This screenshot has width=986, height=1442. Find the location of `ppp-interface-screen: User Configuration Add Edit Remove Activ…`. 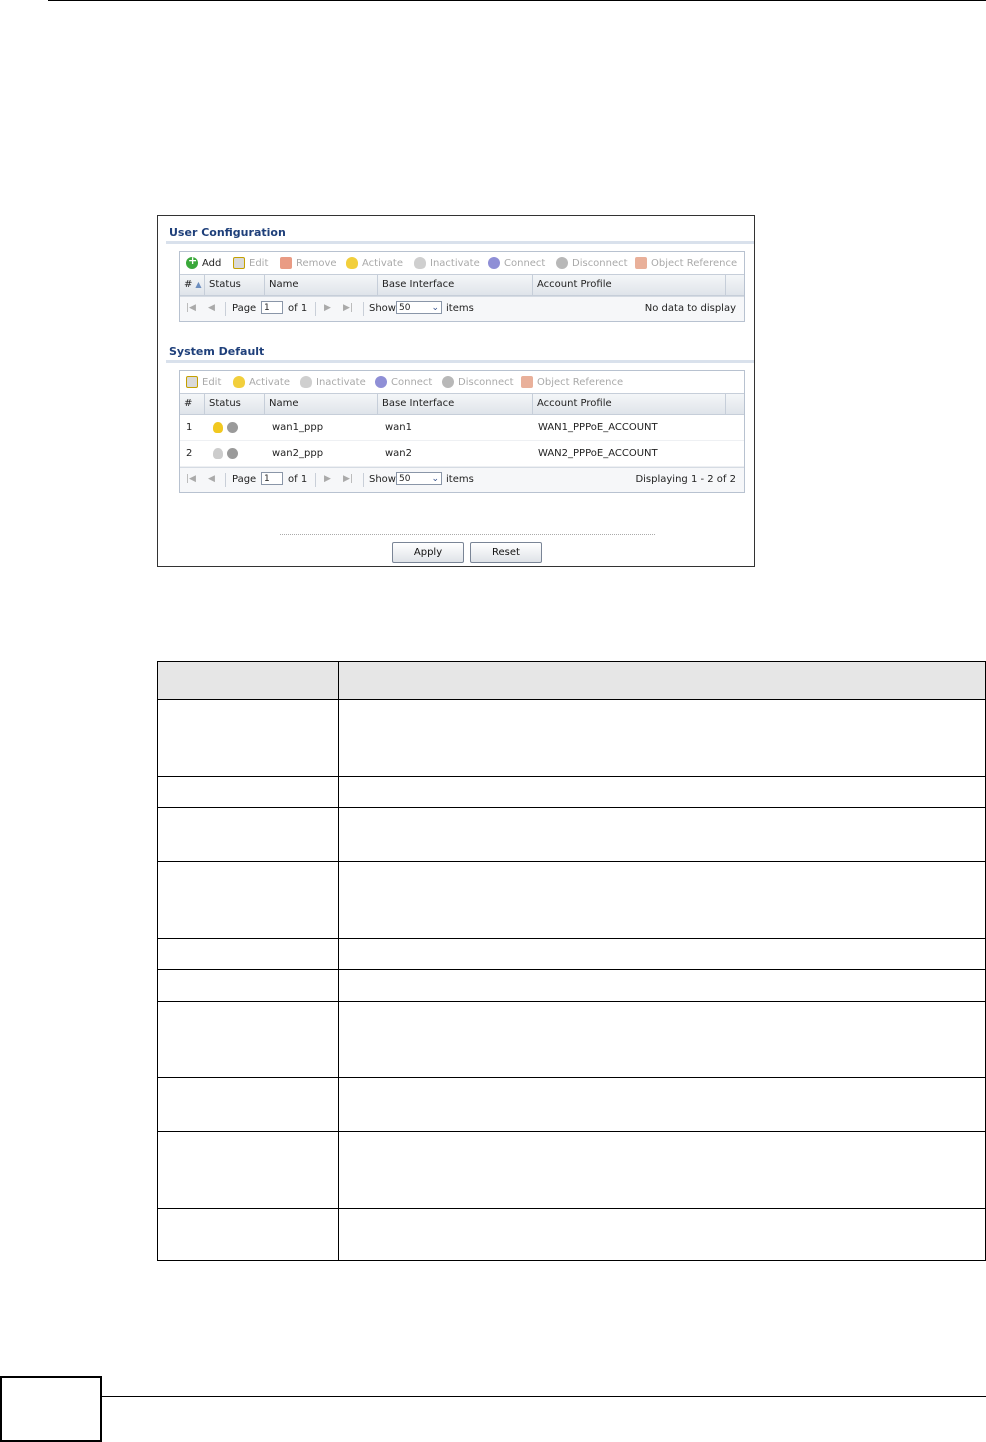

ppp-interface-screen: User Configuration Add Edit Remove Activ… is located at coordinates (456, 391).